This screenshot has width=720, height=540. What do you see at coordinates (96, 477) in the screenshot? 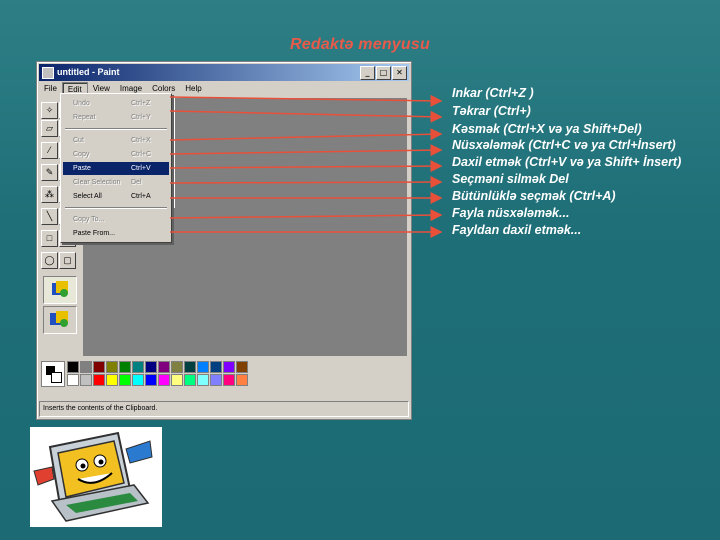
I see `computer-clipart-icon` at bounding box center [96, 477].